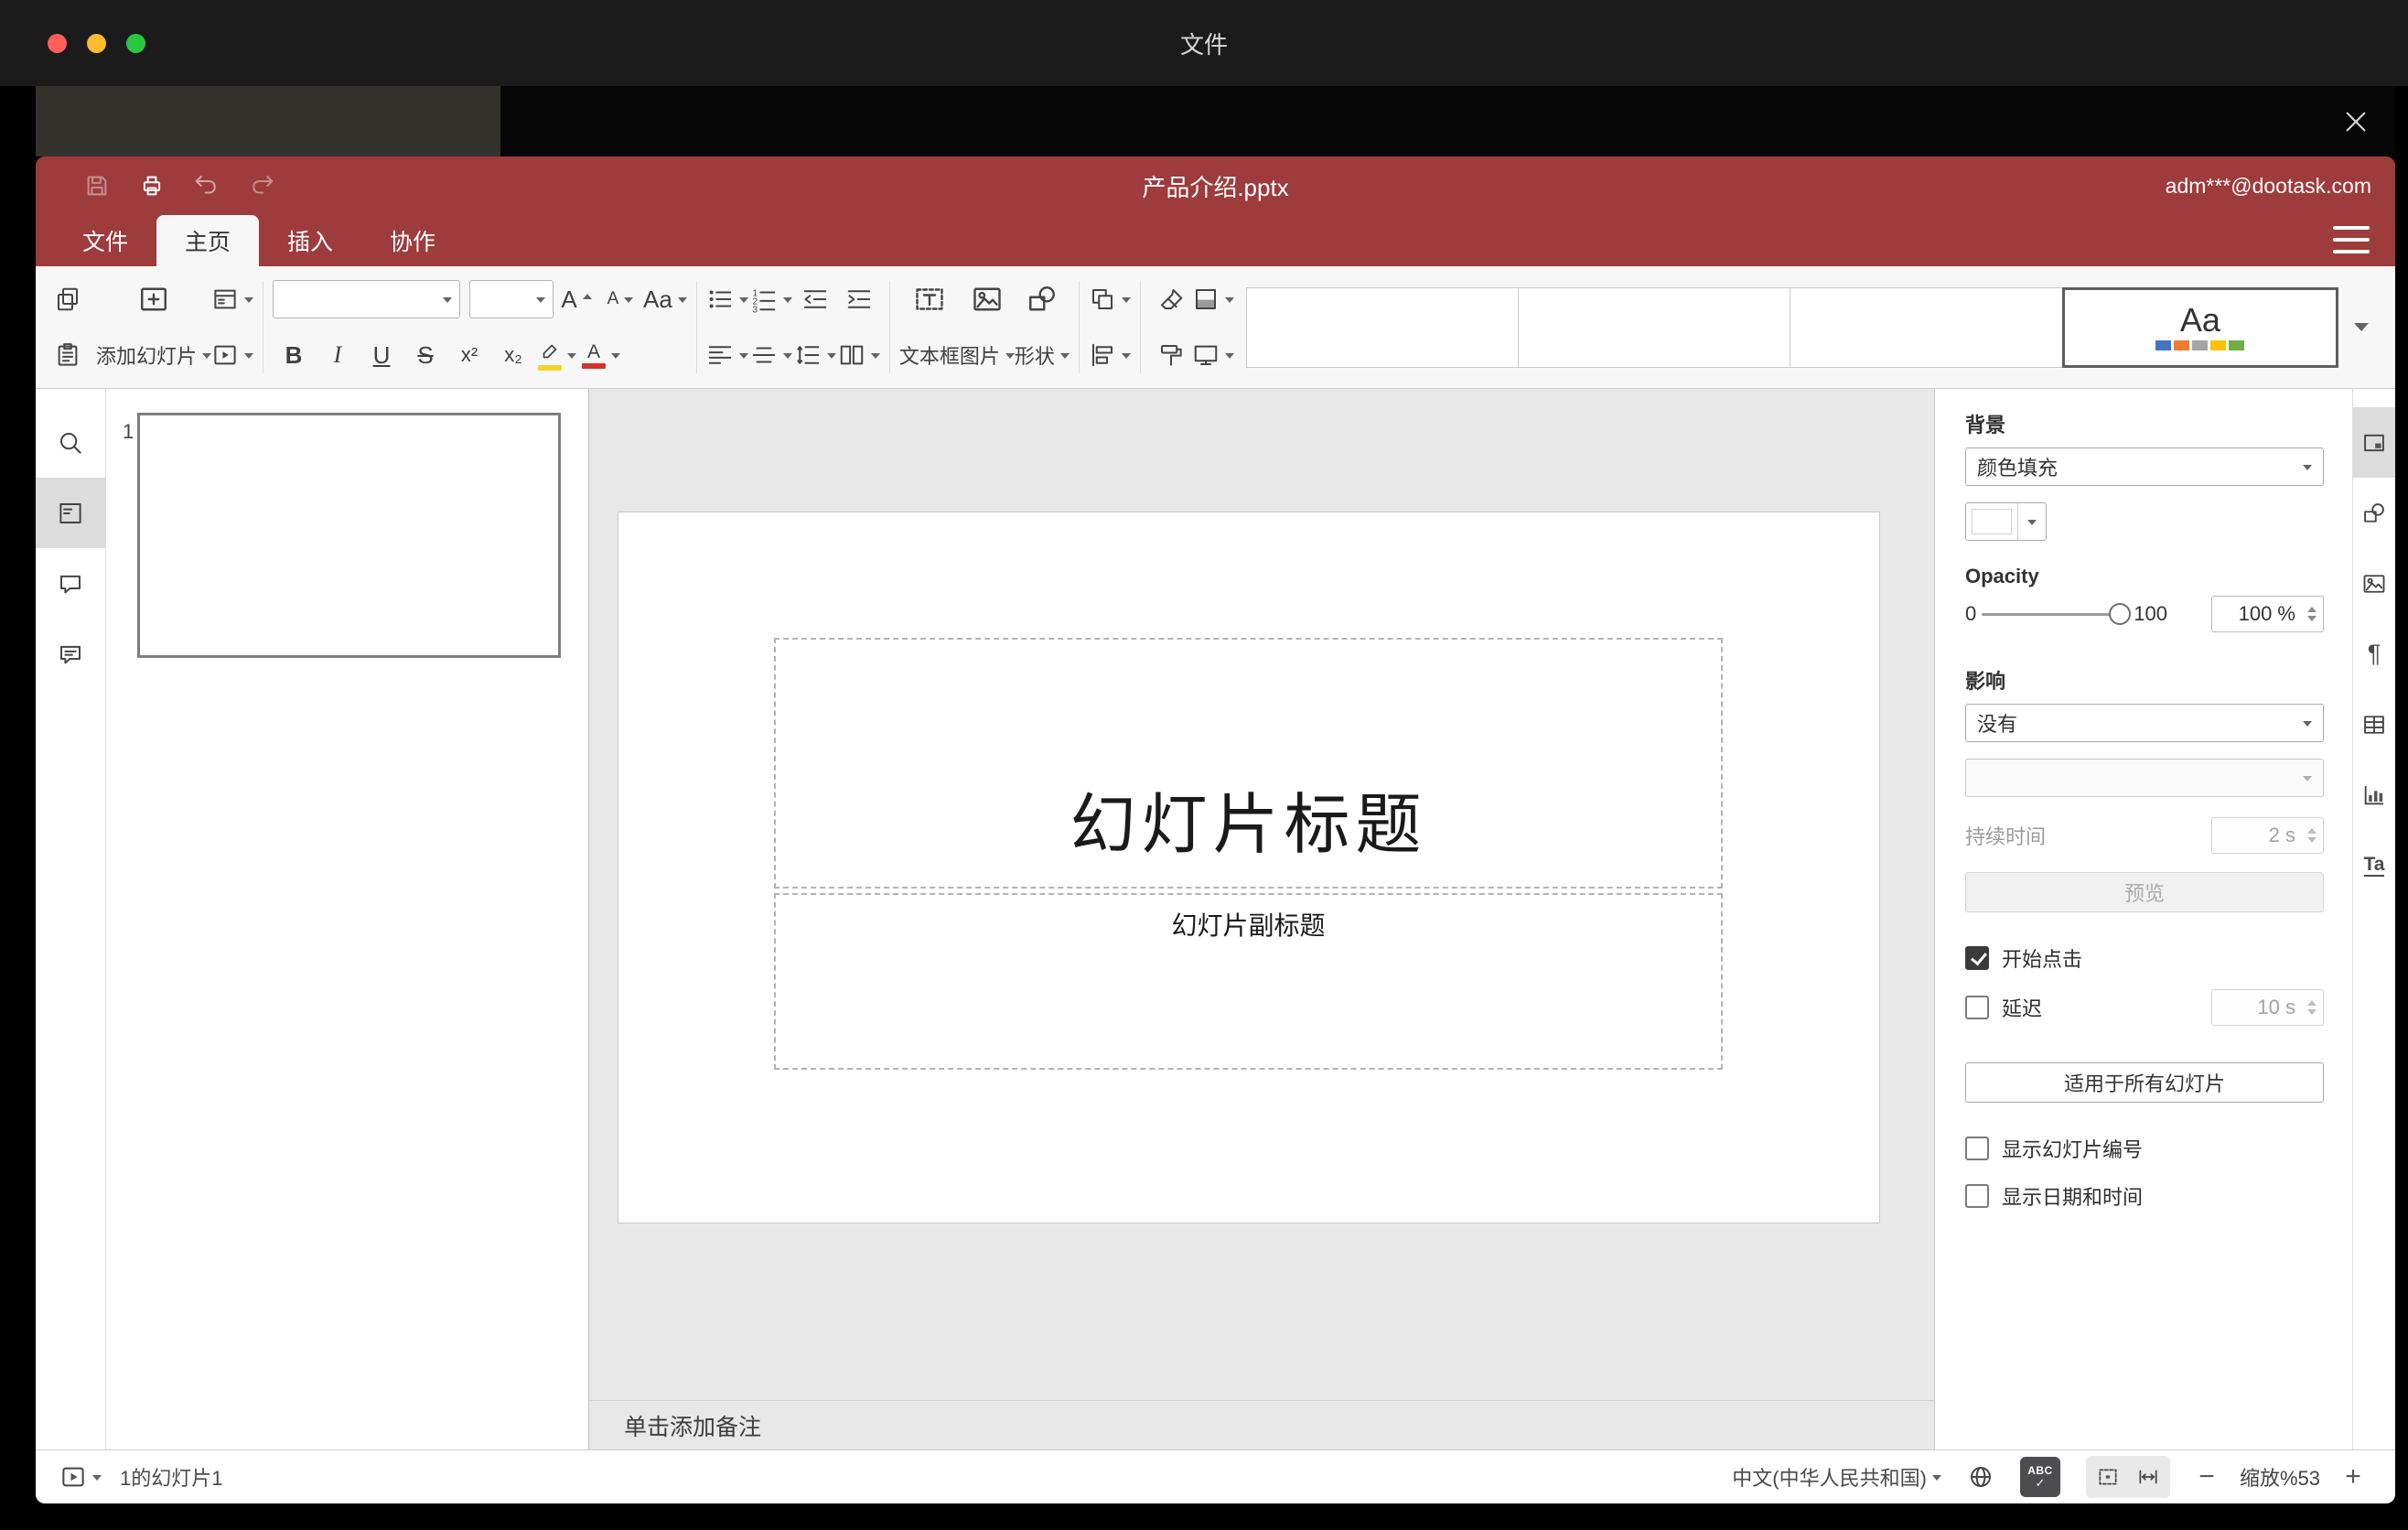 This screenshot has width=2408, height=1530. I want to click on font-name-combo, so click(367, 299).